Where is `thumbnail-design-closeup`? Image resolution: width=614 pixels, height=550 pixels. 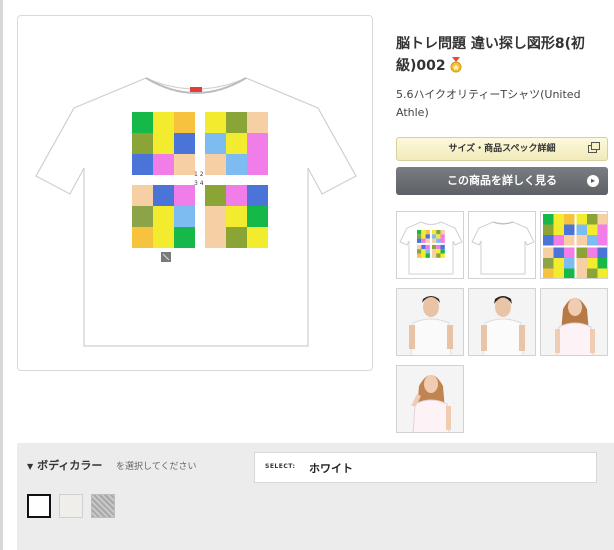
thumbnail-design-closeup is located at coordinates (574, 245).